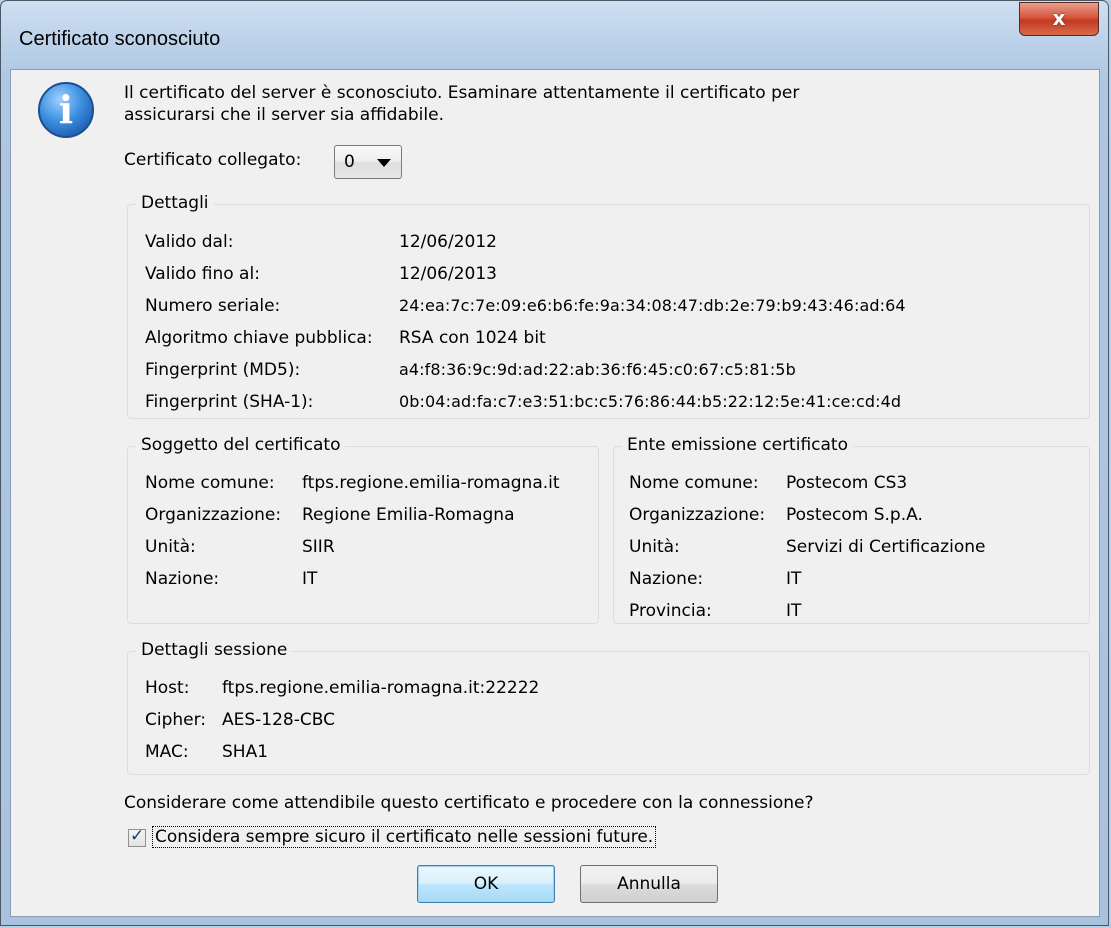 Image resolution: width=1111 pixels, height=928 pixels. What do you see at coordinates (210, 483) in the screenshot?
I see `subject-label-cn: Nome comune:` at bounding box center [210, 483].